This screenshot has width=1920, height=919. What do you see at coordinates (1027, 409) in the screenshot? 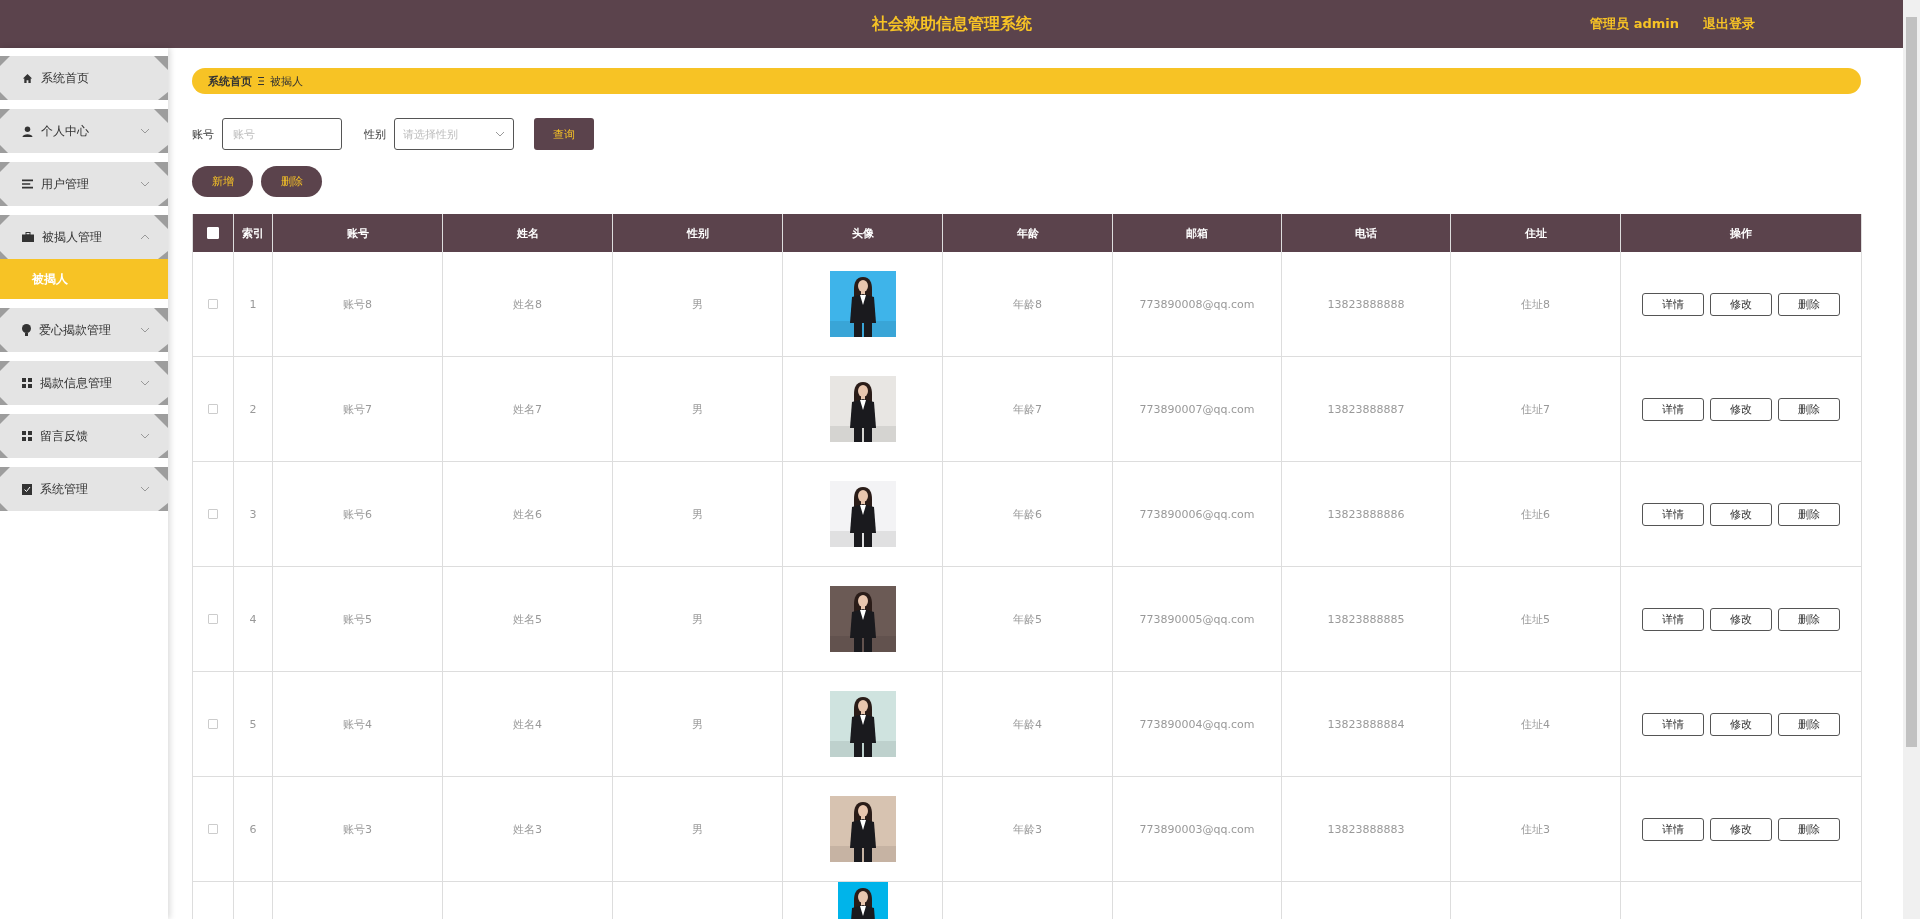
I see `table-cell: 年龄7` at bounding box center [1027, 409].